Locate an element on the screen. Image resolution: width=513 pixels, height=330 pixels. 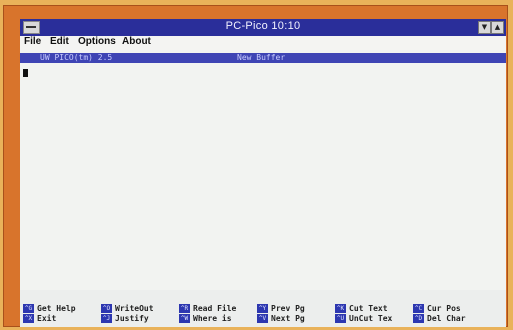
key-badge: ^V is located at coordinates (262, 318).